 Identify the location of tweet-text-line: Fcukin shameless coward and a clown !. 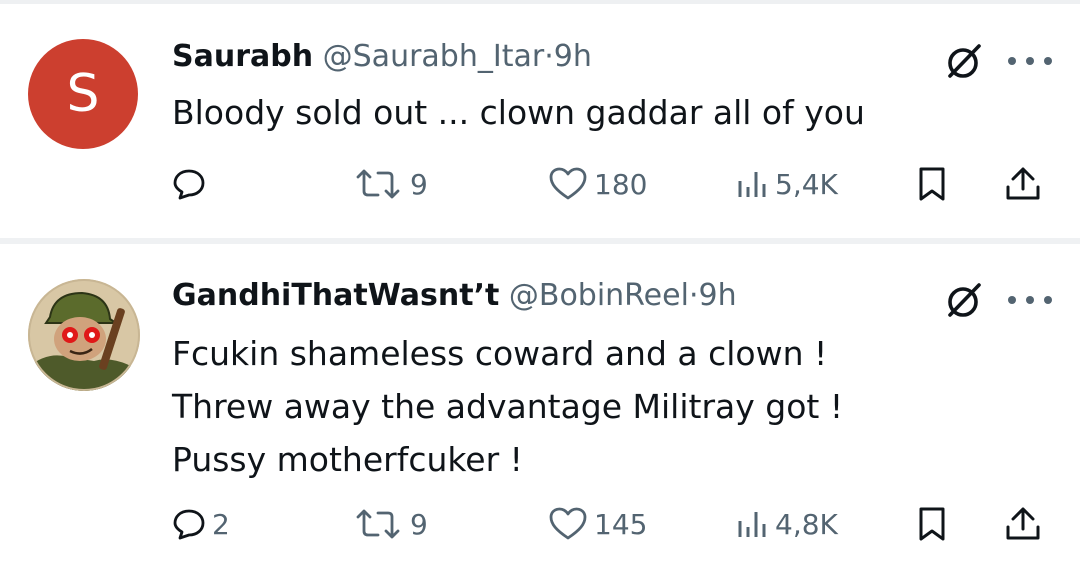
(500, 353).